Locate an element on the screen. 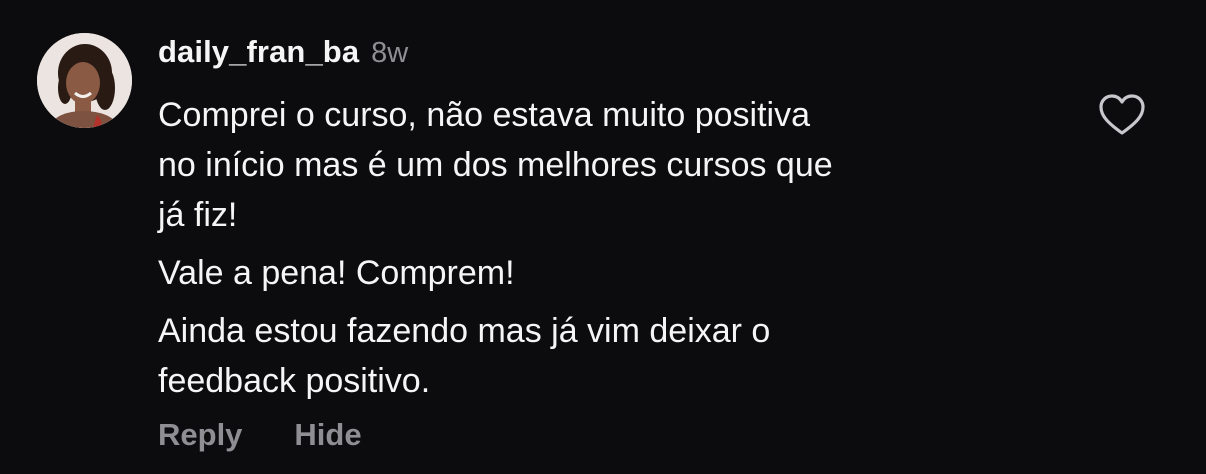 The width and height of the screenshot is (1206, 474). username: daily_fran_ba is located at coordinates (258, 52).